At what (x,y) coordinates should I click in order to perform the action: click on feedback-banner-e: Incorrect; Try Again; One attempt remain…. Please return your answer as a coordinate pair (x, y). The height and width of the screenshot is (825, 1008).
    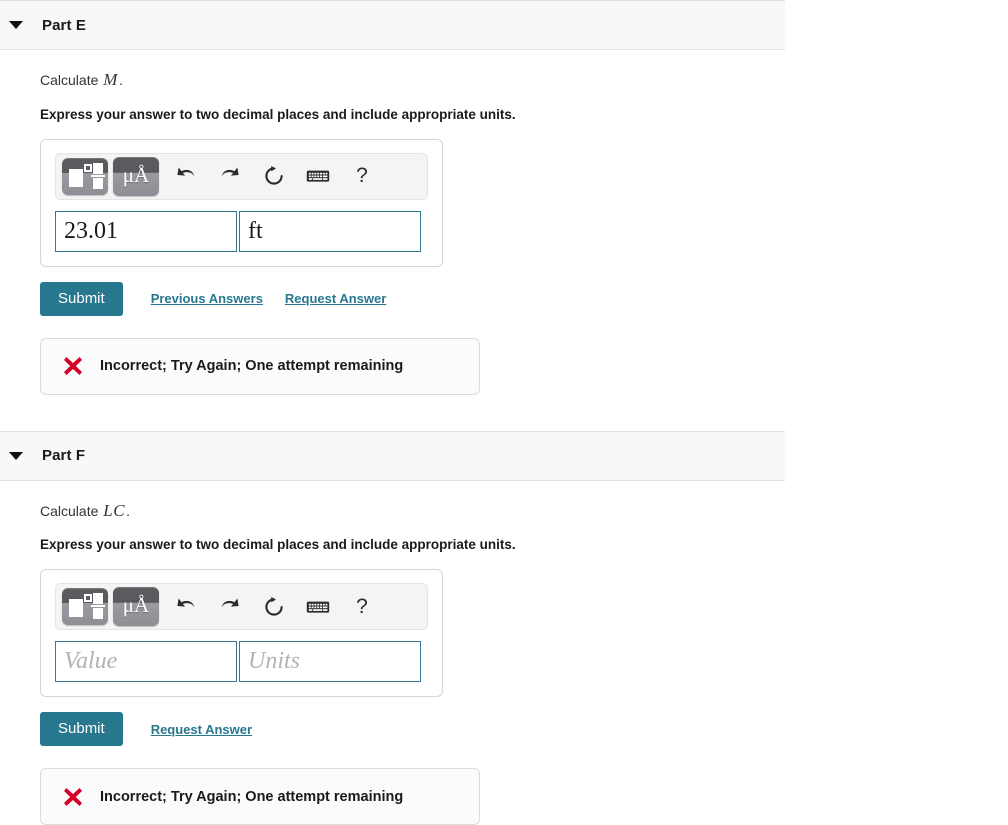
    Looking at the image, I should click on (260, 366).